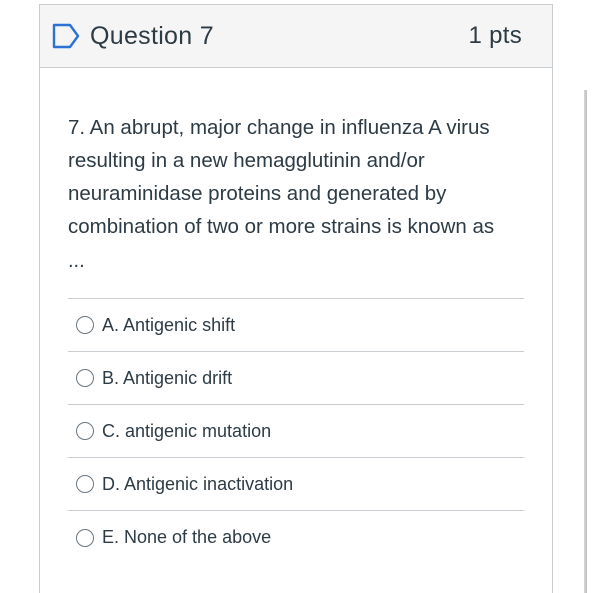 The height and width of the screenshot is (593, 592). What do you see at coordinates (152, 35) in the screenshot?
I see `question-title: Question 7` at bounding box center [152, 35].